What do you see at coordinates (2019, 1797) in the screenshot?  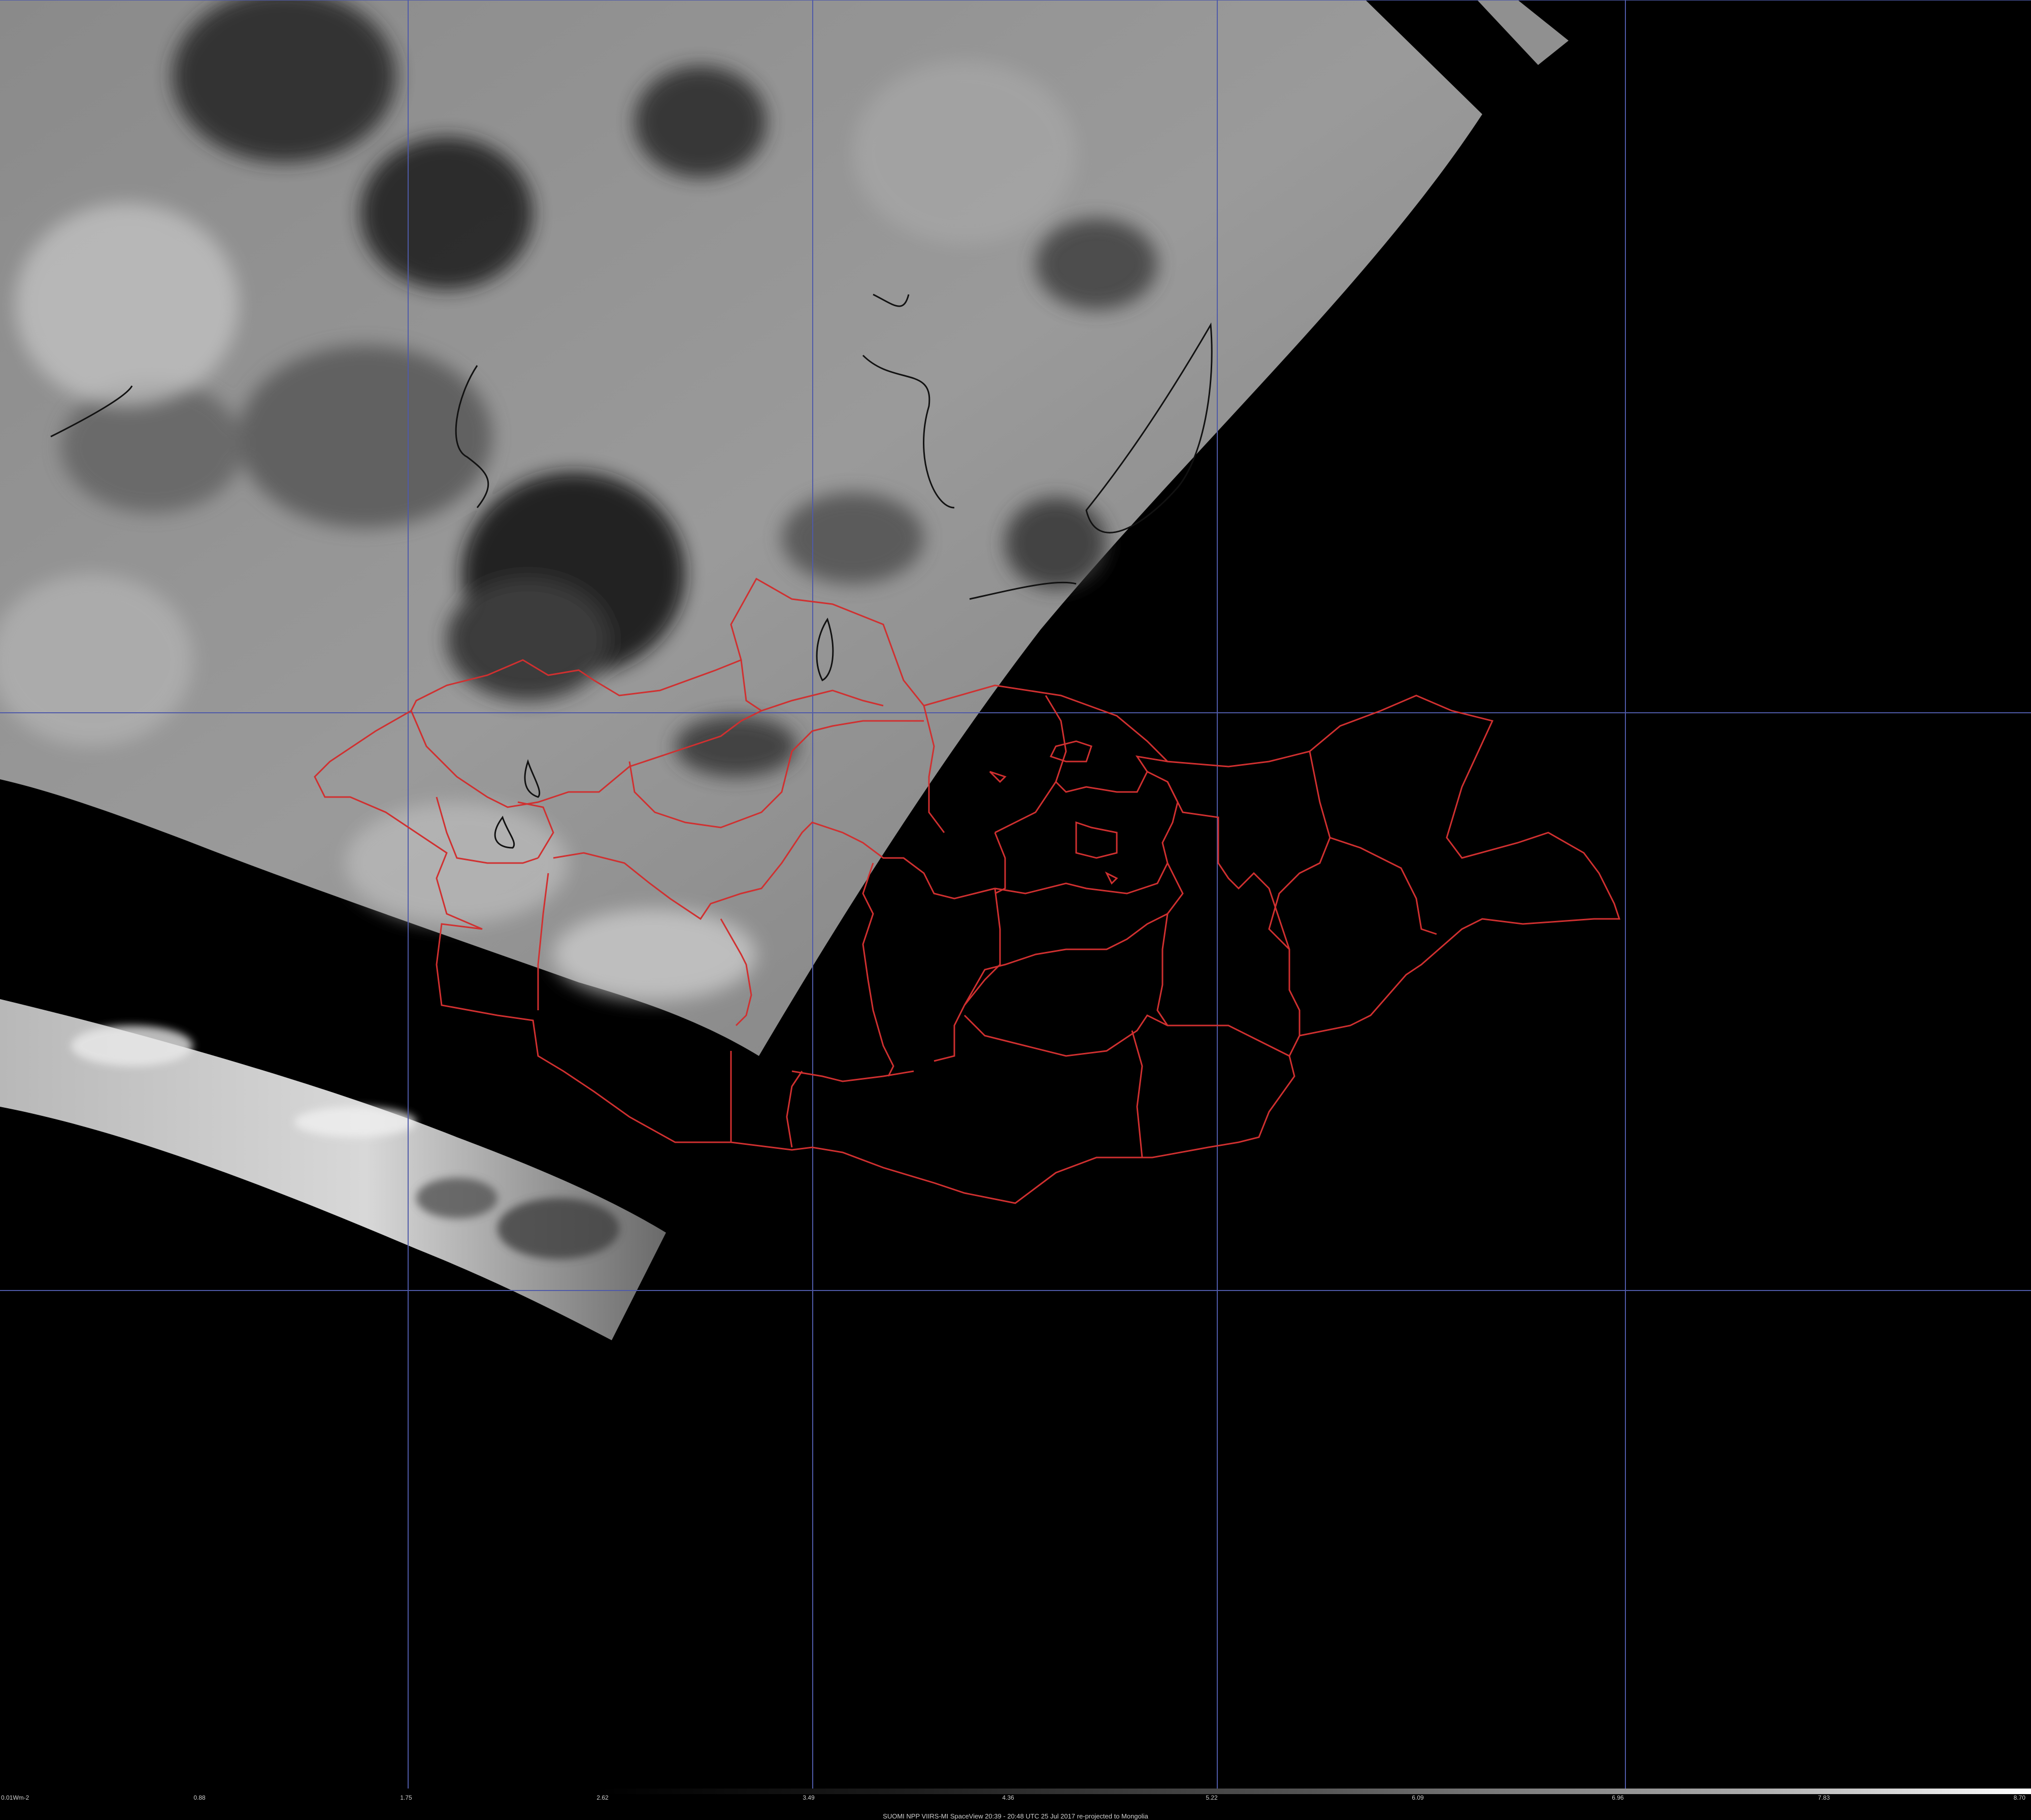 I see `colorbar-tick-label: 8.70` at bounding box center [2019, 1797].